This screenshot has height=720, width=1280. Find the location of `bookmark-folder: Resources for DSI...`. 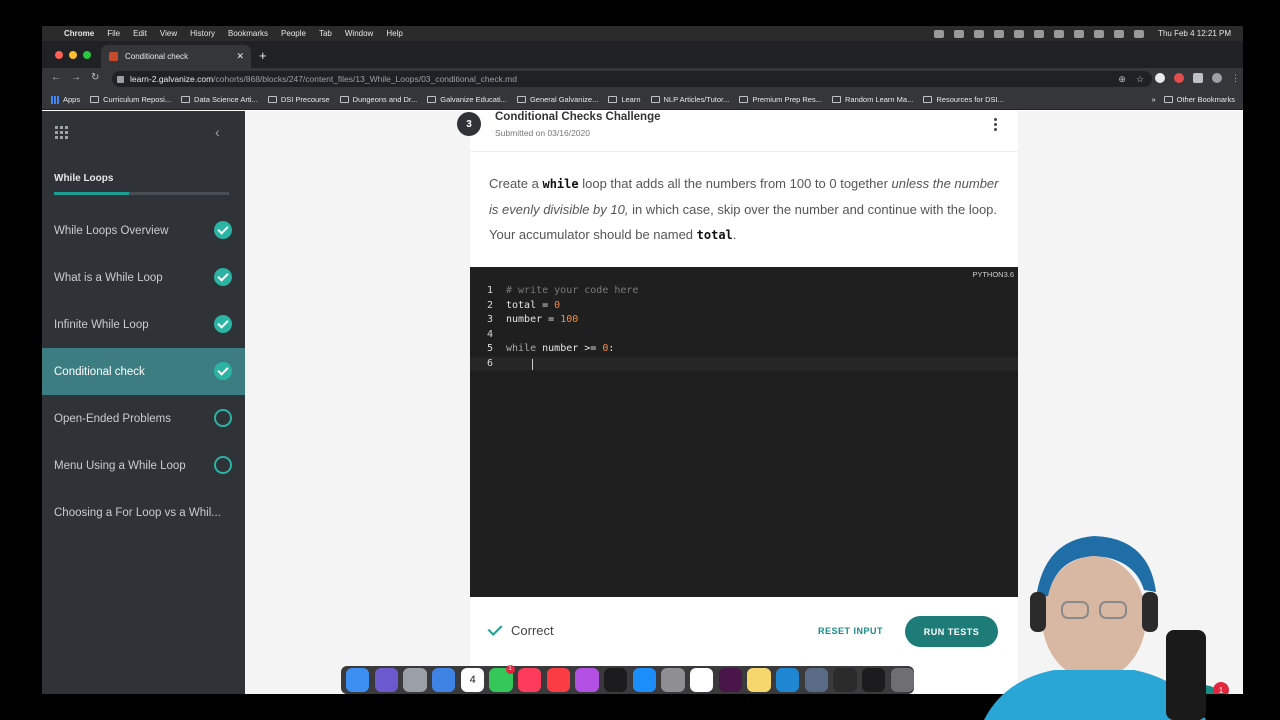

bookmark-folder: Resources for DSI... is located at coordinates (963, 99).